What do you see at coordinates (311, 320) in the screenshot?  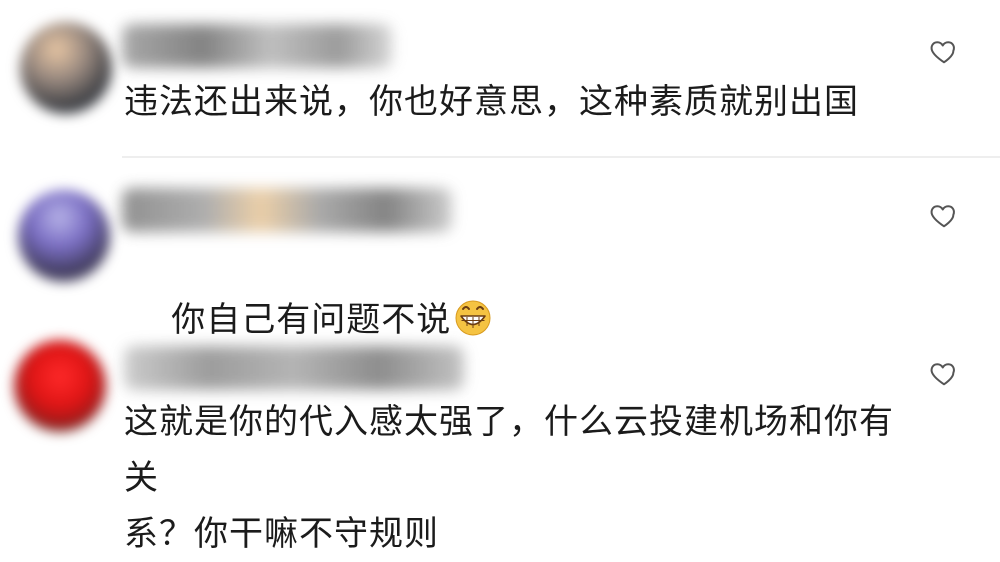 I see `comment-text-content: 你自己有问题不说` at bounding box center [311, 320].